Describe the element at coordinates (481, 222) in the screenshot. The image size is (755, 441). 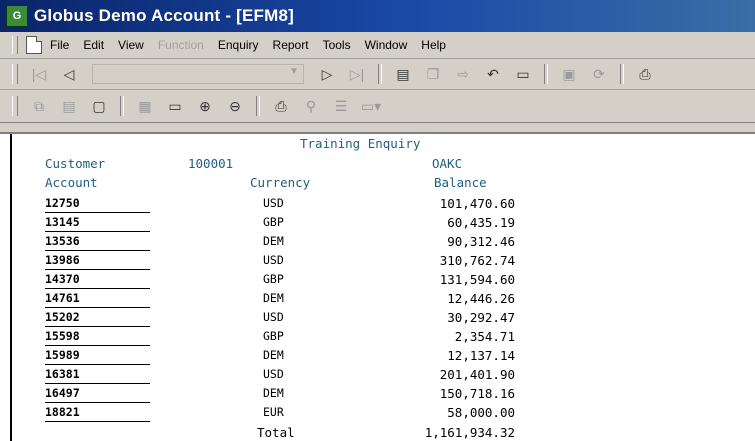
I see `balance-cell: 60,435.19` at that location.